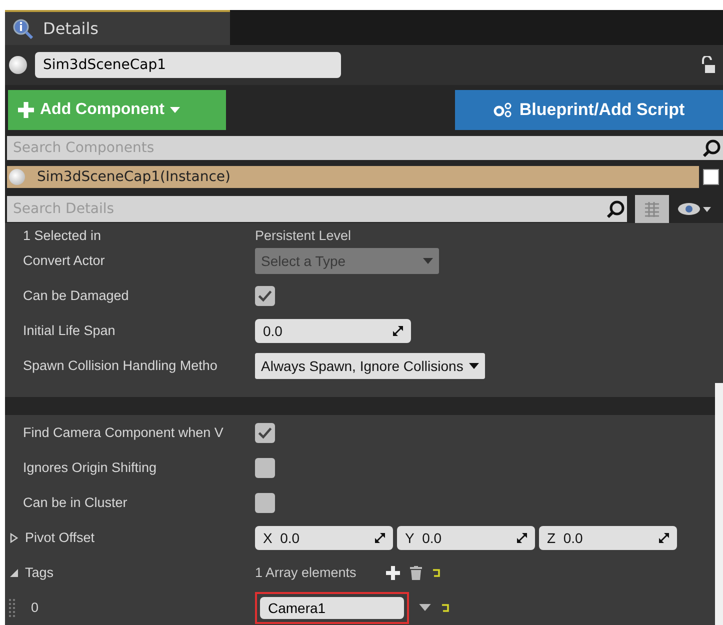  What do you see at coordinates (305, 572) in the screenshot?
I see `array-count: 1 Array elements` at bounding box center [305, 572].